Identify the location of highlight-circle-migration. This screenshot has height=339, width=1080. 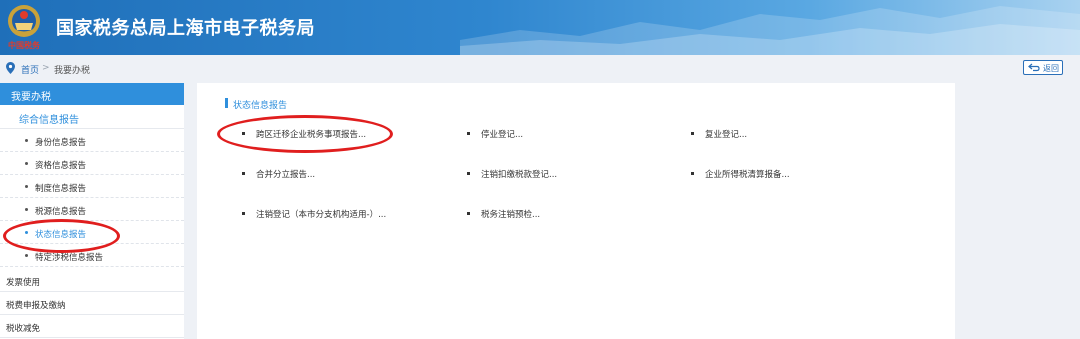
(305, 134).